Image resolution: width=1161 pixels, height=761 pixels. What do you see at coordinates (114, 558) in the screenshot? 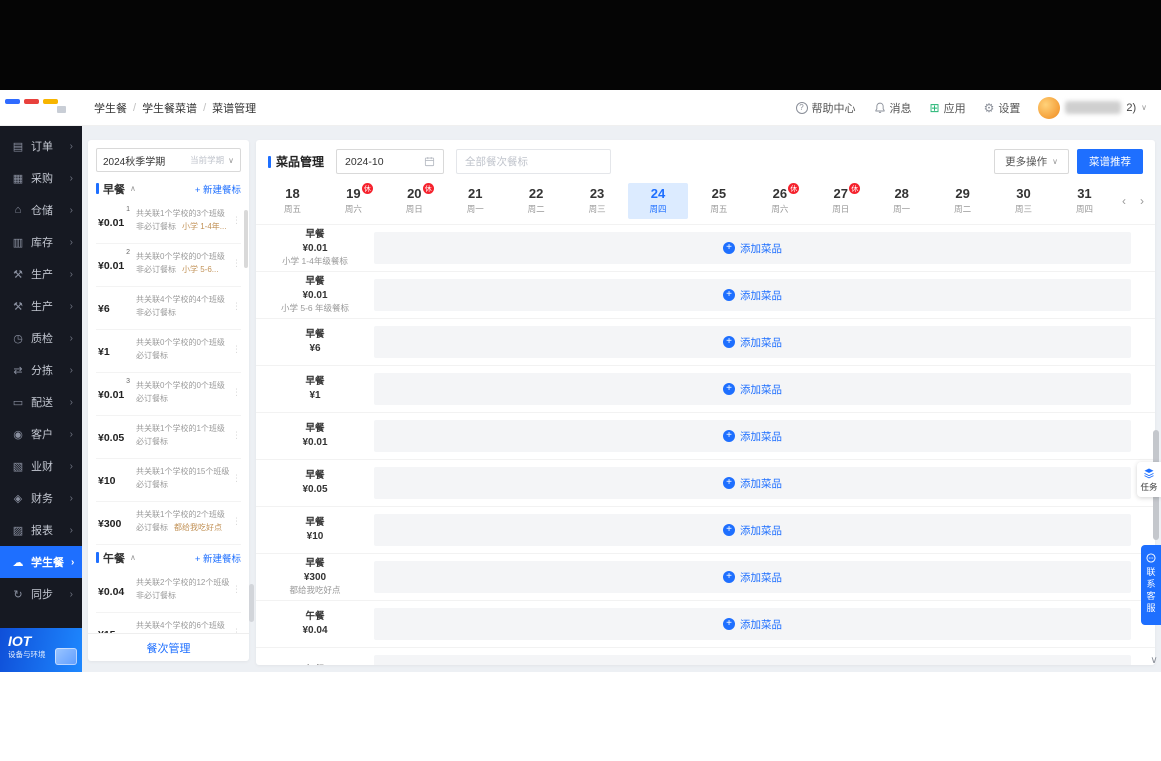
I see `section-title: 午餐` at bounding box center [114, 558].